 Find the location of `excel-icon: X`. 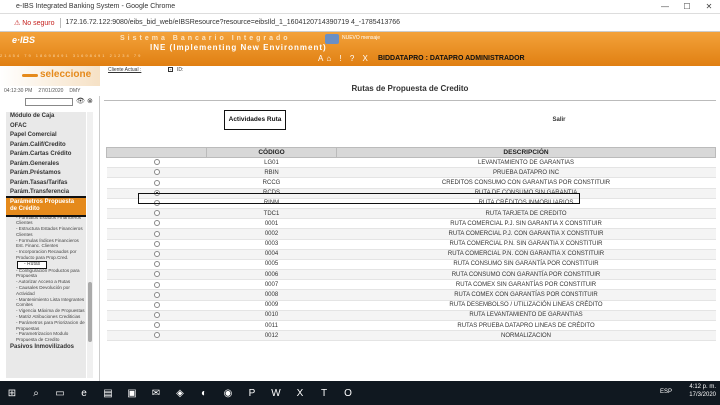

excel-icon: X is located at coordinates (300, 393).